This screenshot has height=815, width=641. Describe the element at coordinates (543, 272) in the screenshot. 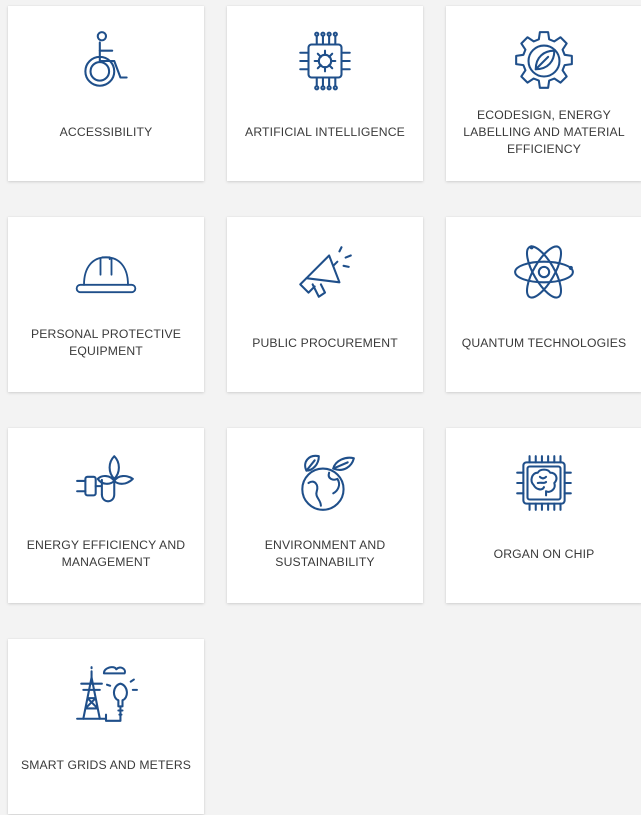

I see `atom-icon` at that location.